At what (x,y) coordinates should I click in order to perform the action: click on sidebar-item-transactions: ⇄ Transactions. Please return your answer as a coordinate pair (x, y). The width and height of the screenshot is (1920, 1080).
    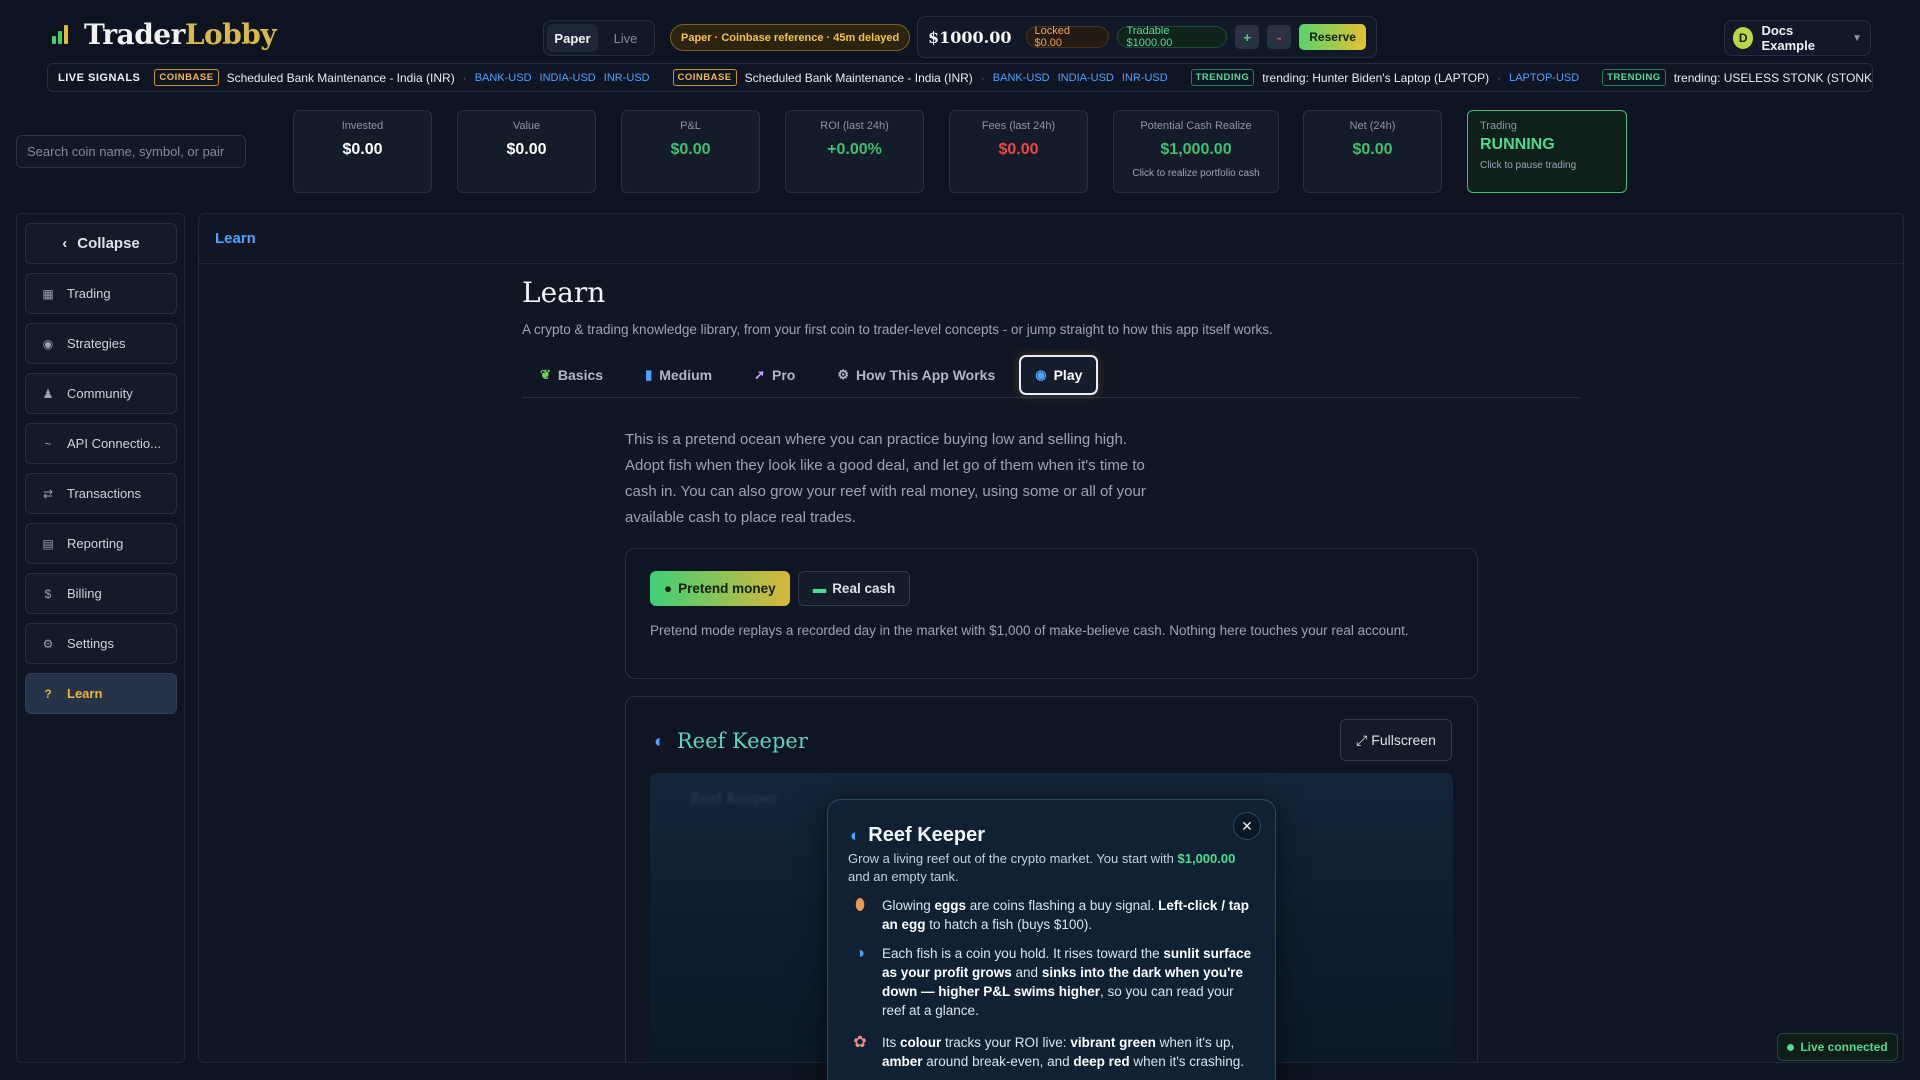
    Looking at the image, I should click on (101, 493).